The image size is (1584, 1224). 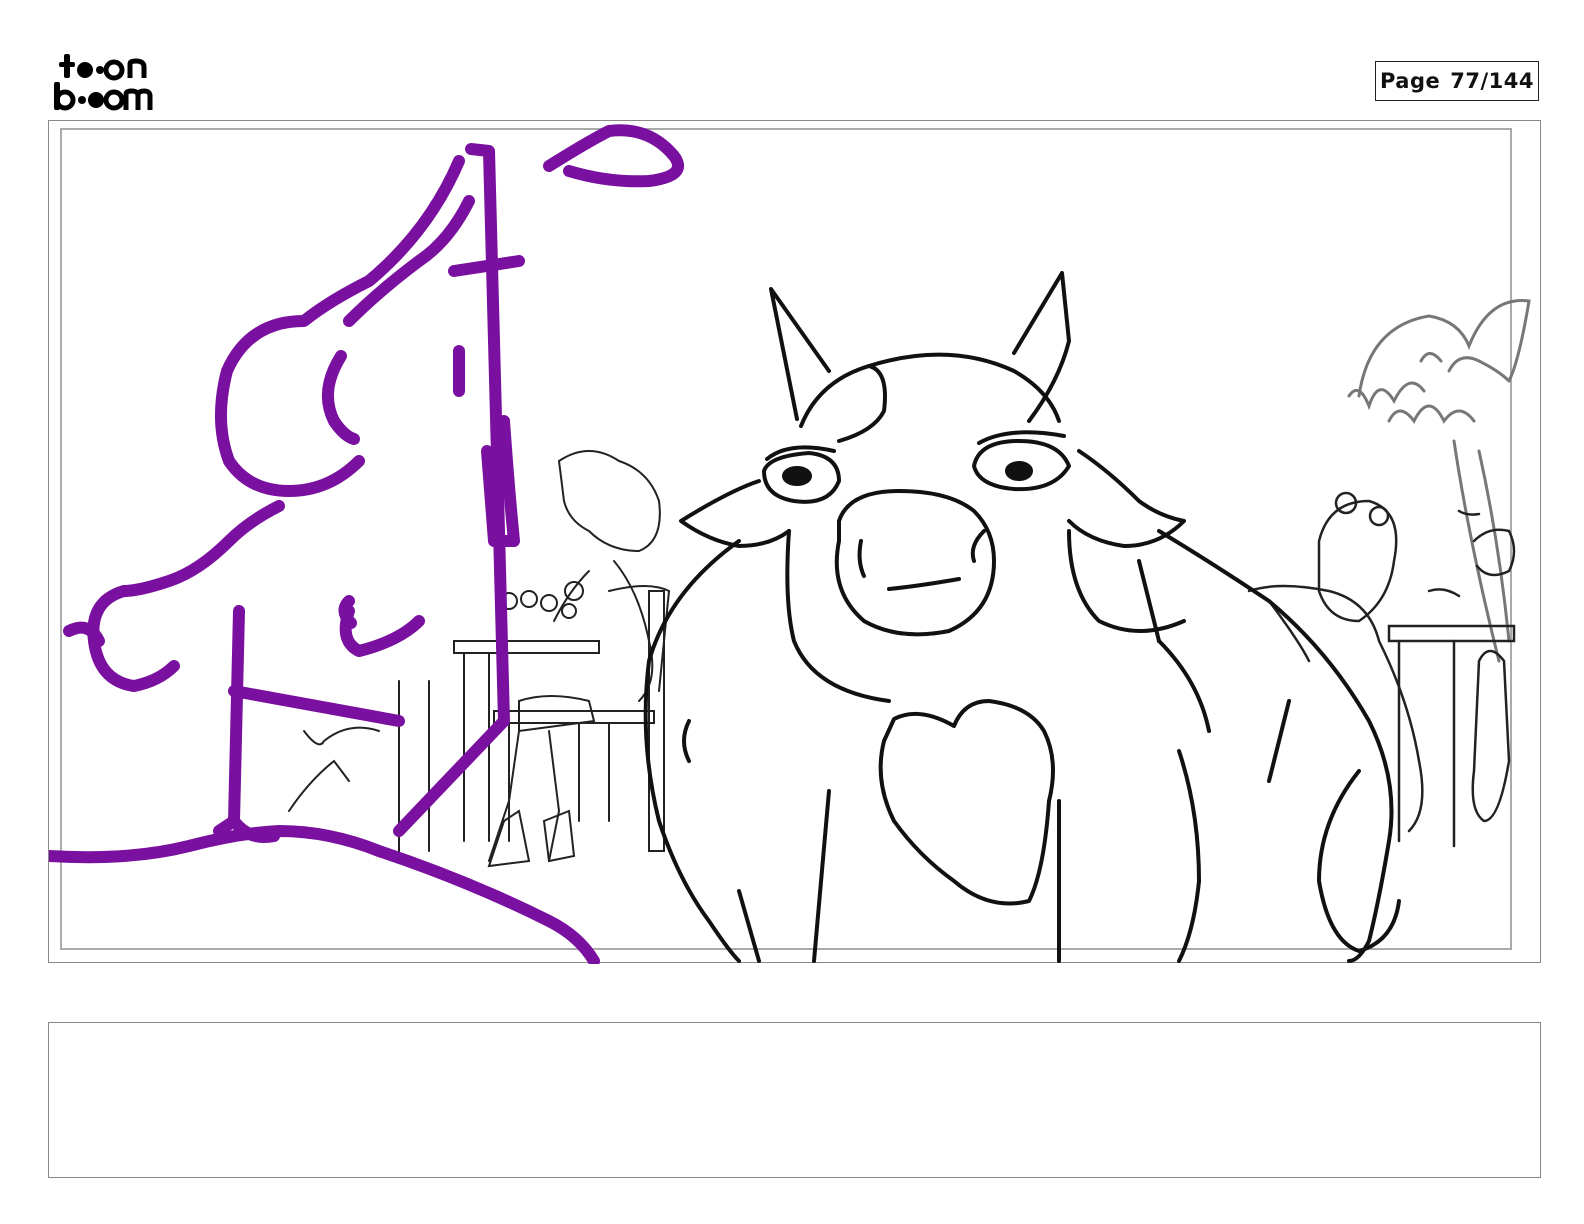 I want to click on toonboom-logo, so click(x=108, y=82).